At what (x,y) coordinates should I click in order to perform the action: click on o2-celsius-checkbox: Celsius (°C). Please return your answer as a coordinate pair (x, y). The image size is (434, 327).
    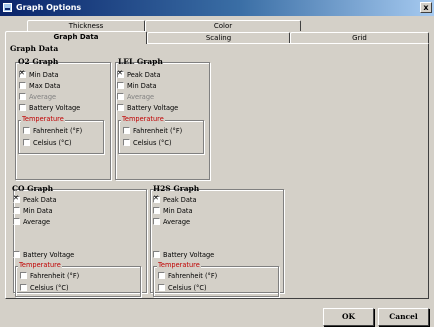
    Looking at the image, I should click on (47, 143).